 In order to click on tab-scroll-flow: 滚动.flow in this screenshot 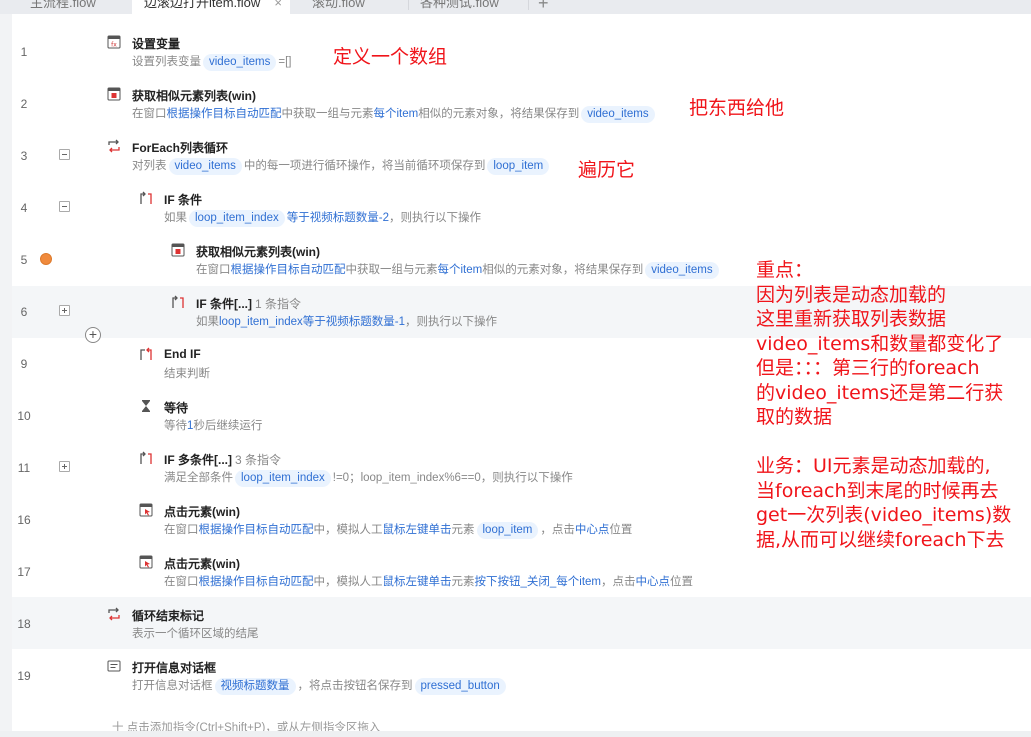, I will do `click(349, 7)`.